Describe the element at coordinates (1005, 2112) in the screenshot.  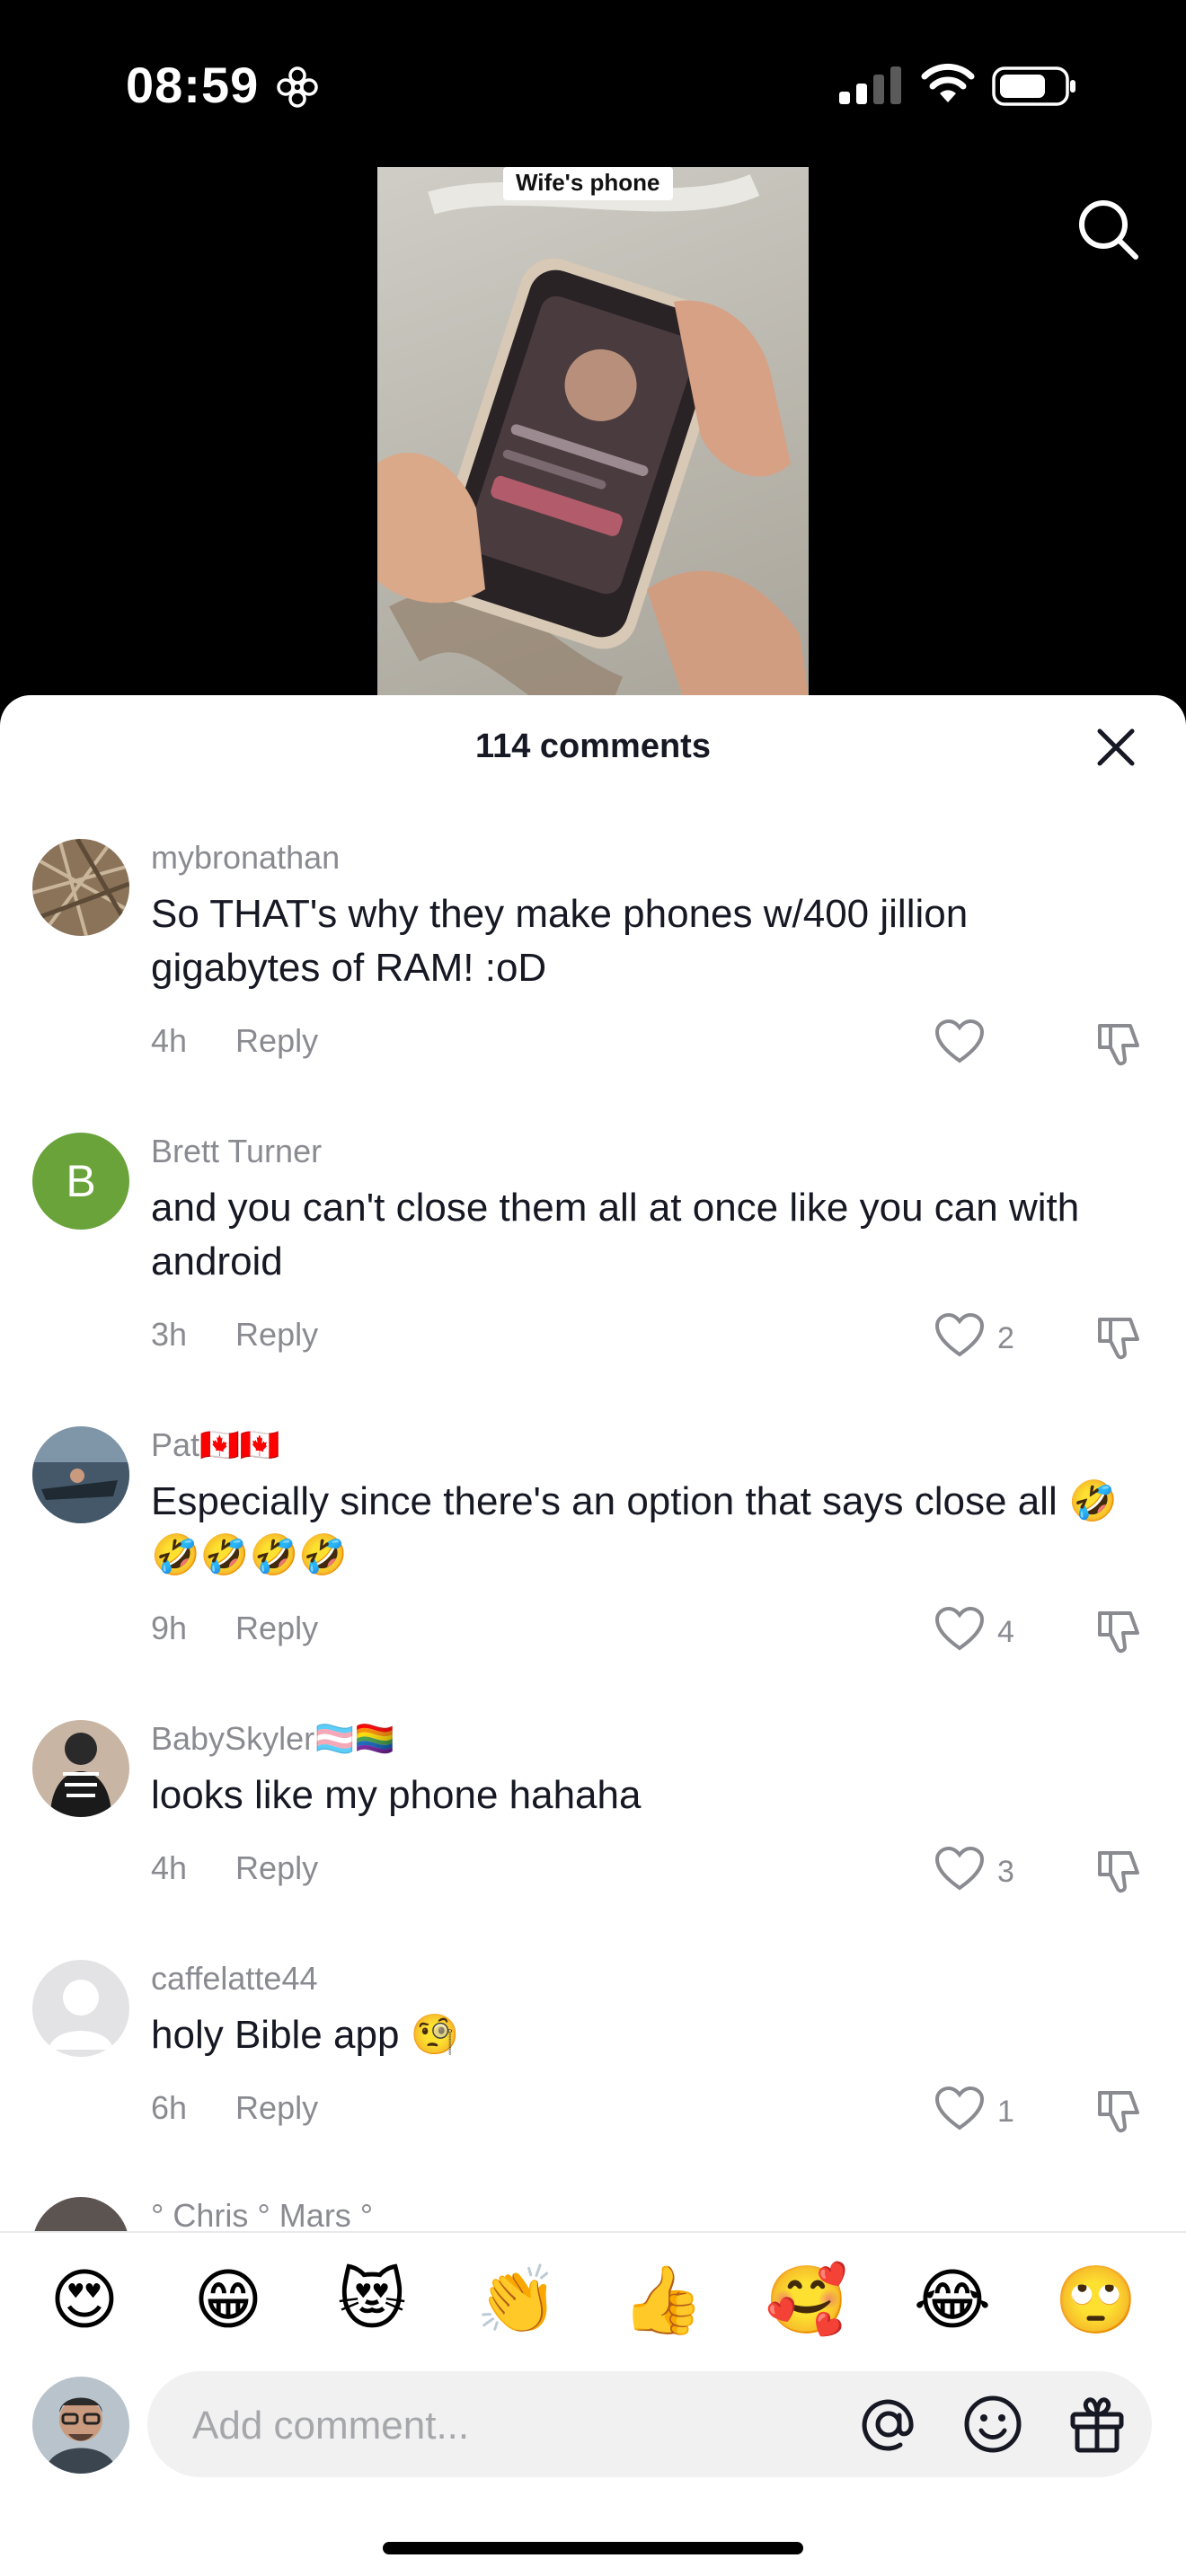
I see `like-count: 1` at that location.